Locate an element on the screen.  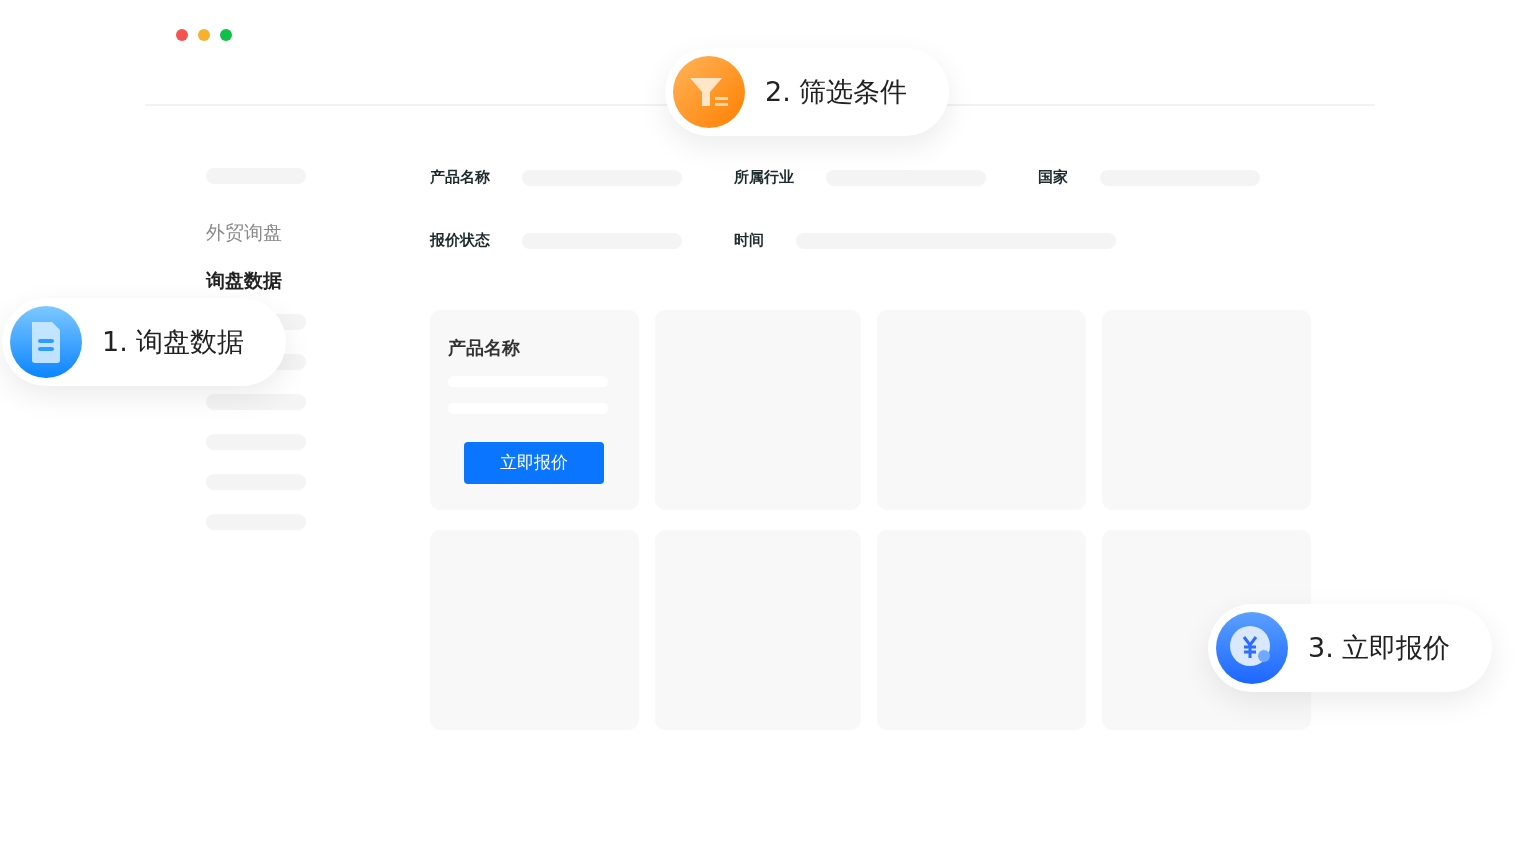
filter-label: 产品名称 is located at coordinates (460, 177).